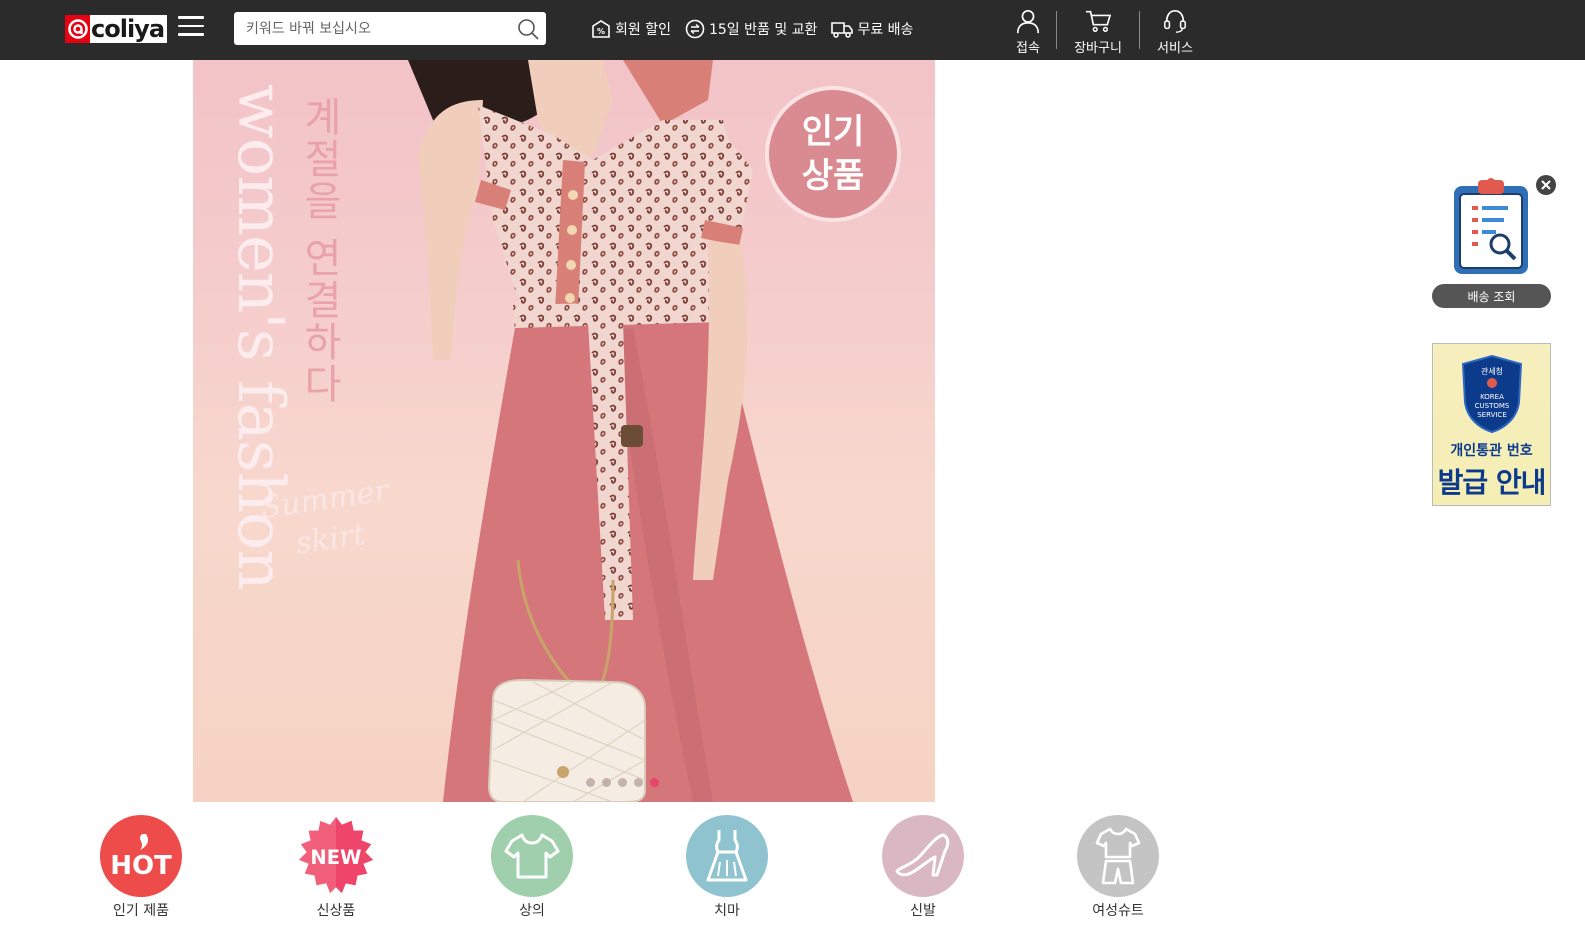 The height and width of the screenshot is (939, 1585). I want to click on category-label: 인기 제품, so click(141, 911).